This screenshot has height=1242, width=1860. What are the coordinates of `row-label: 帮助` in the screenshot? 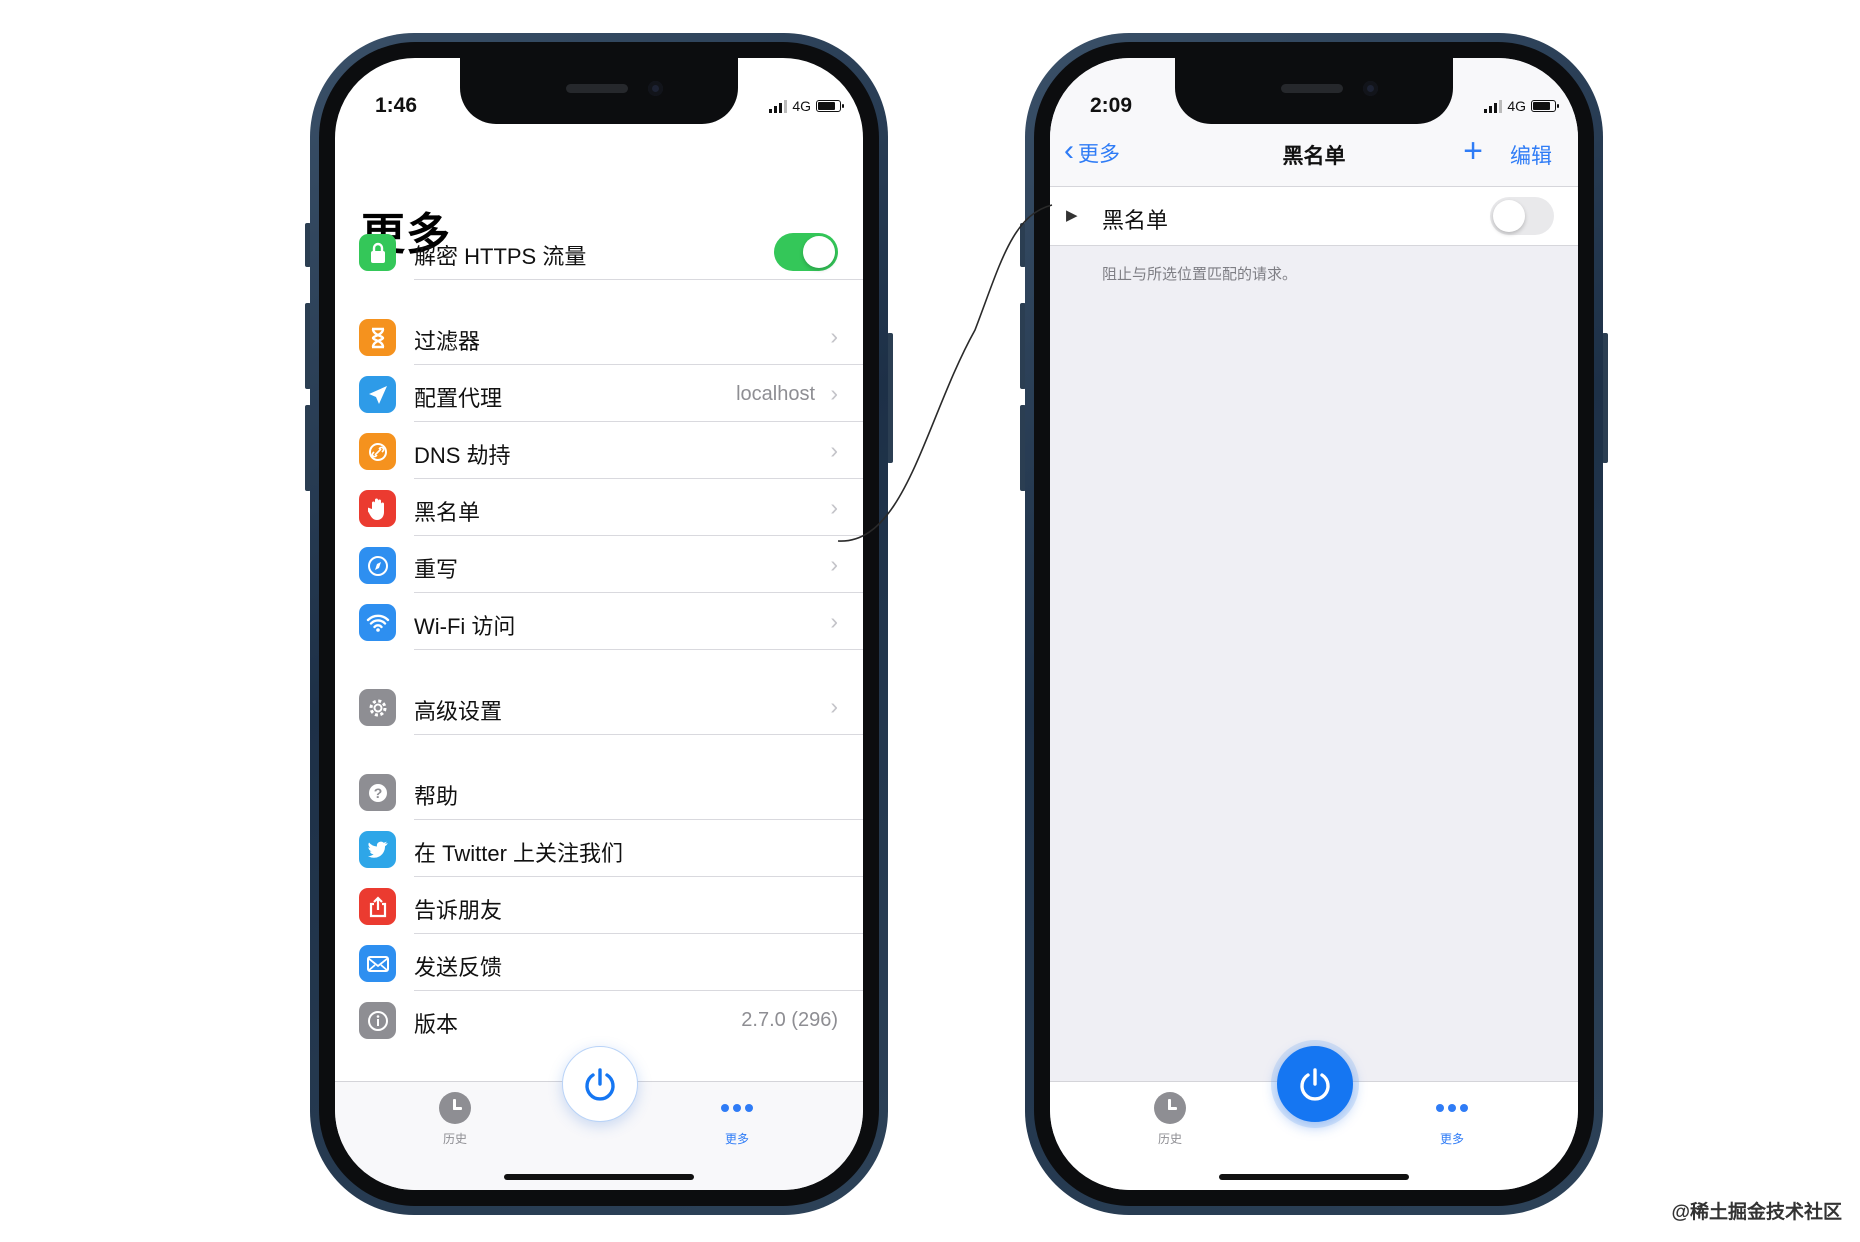 It's located at (436, 796).